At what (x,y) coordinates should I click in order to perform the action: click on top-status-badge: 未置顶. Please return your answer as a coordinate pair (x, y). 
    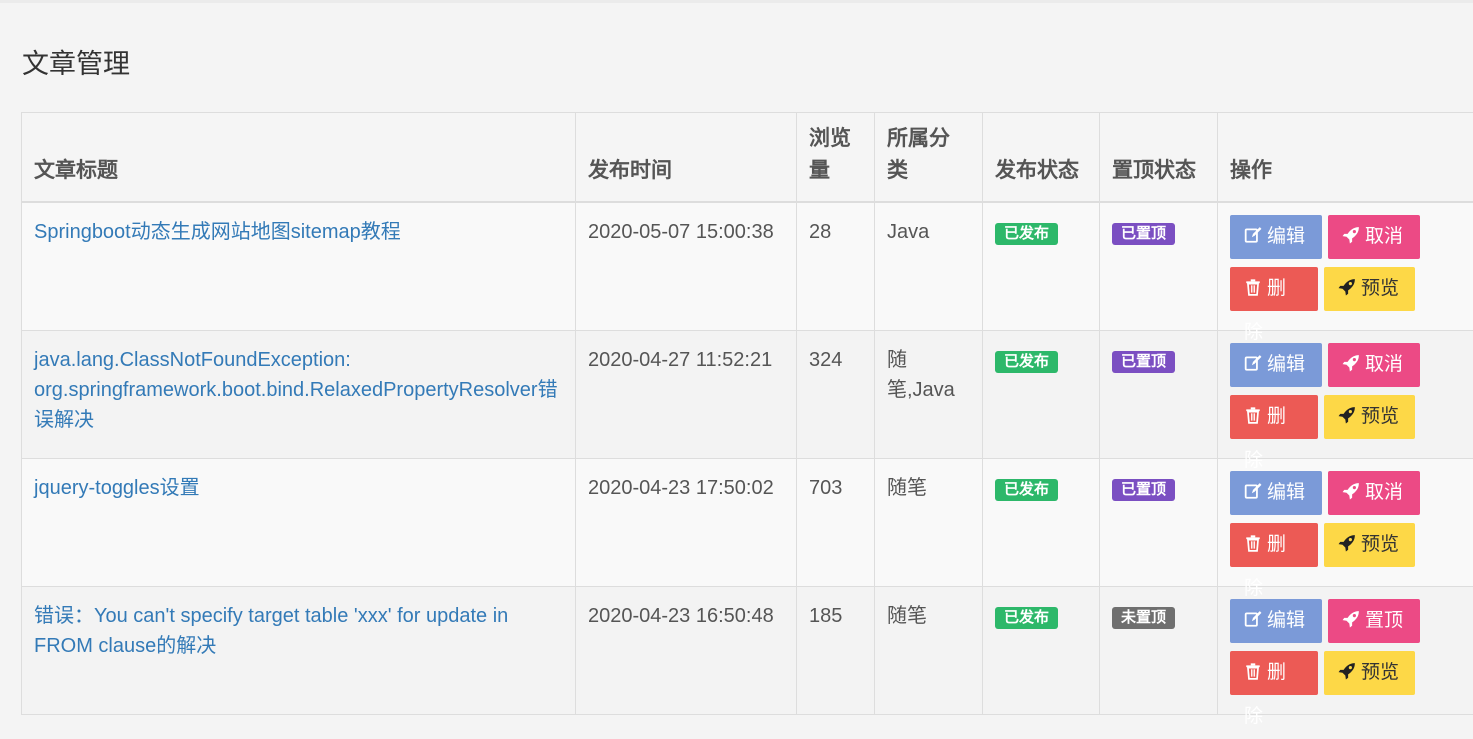
    Looking at the image, I should click on (1143, 618).